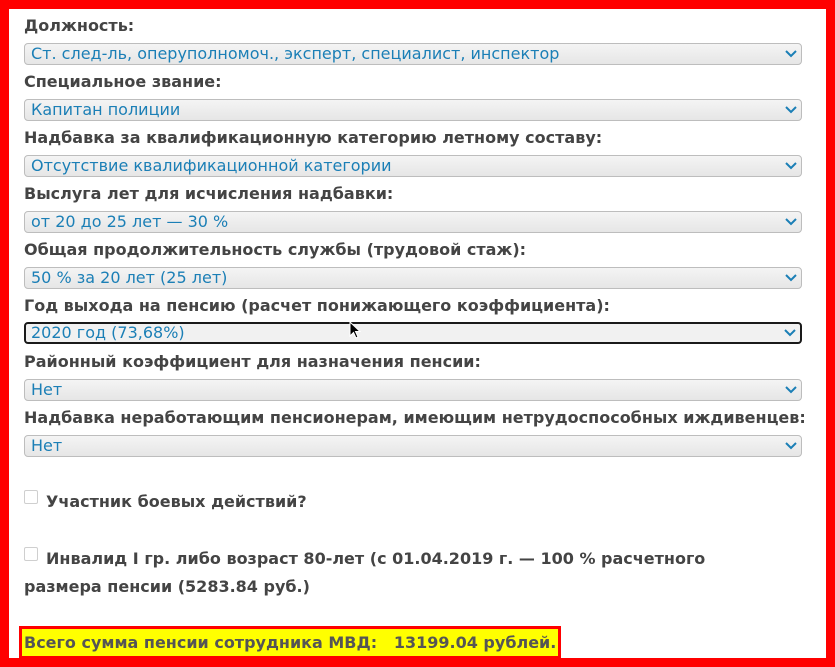 This screenshot has width=835, height=667. Describe the element at coordinates (413, 222) in the screenshot. I see `seniority-bonus-select: от 20 до 25 лет — 30 %` at that location.